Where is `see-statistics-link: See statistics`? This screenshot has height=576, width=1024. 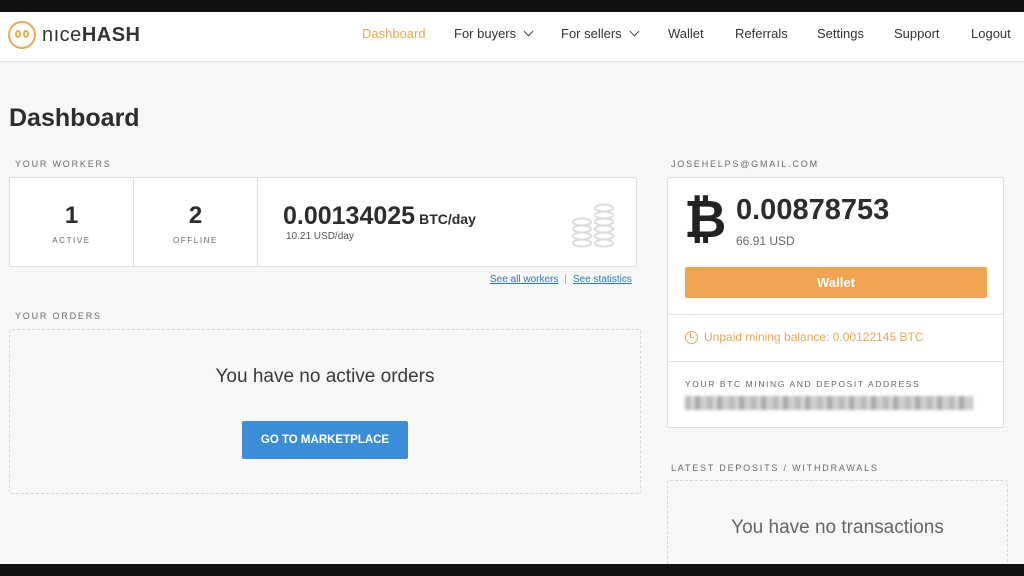 see-statistics-link: See statistics is located at coordinates (602, 279).